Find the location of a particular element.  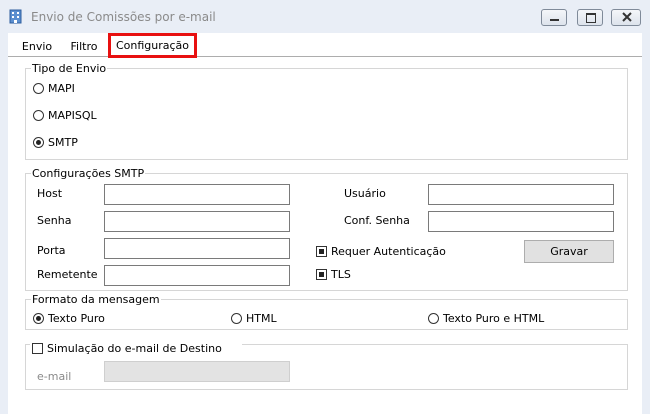

radio-texto-puro is located at coordinates (38, 318).